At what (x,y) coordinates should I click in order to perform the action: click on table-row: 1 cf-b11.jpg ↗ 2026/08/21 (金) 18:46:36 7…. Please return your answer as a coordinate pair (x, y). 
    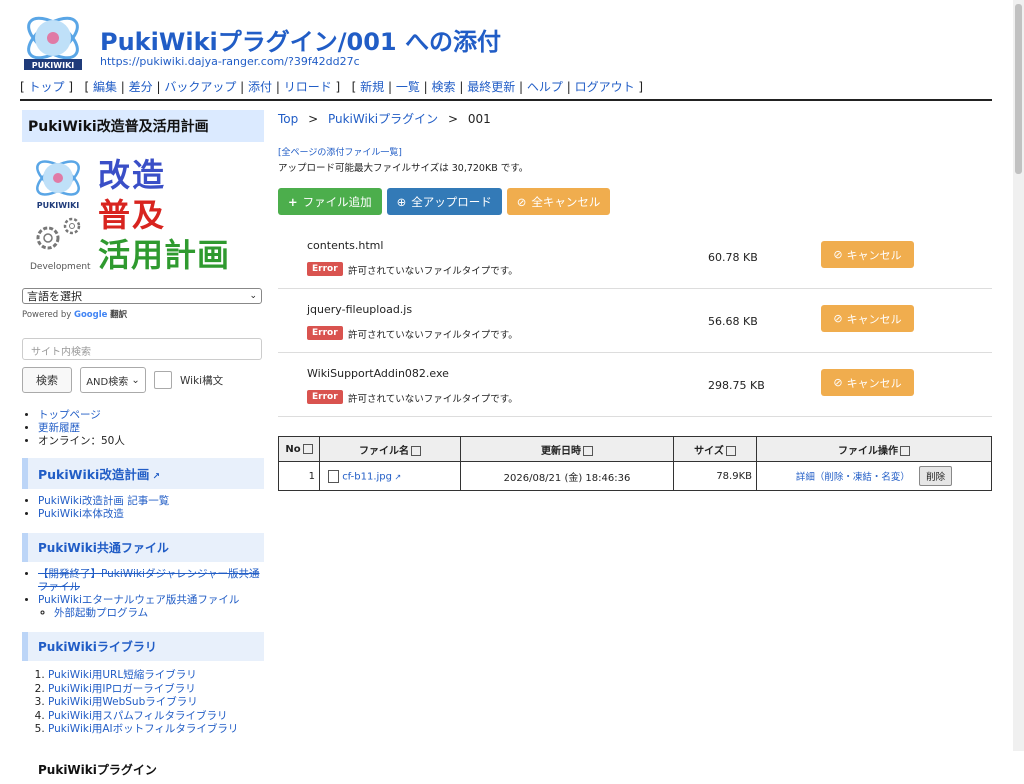
    Looking at the image, I should click on (635, 476).